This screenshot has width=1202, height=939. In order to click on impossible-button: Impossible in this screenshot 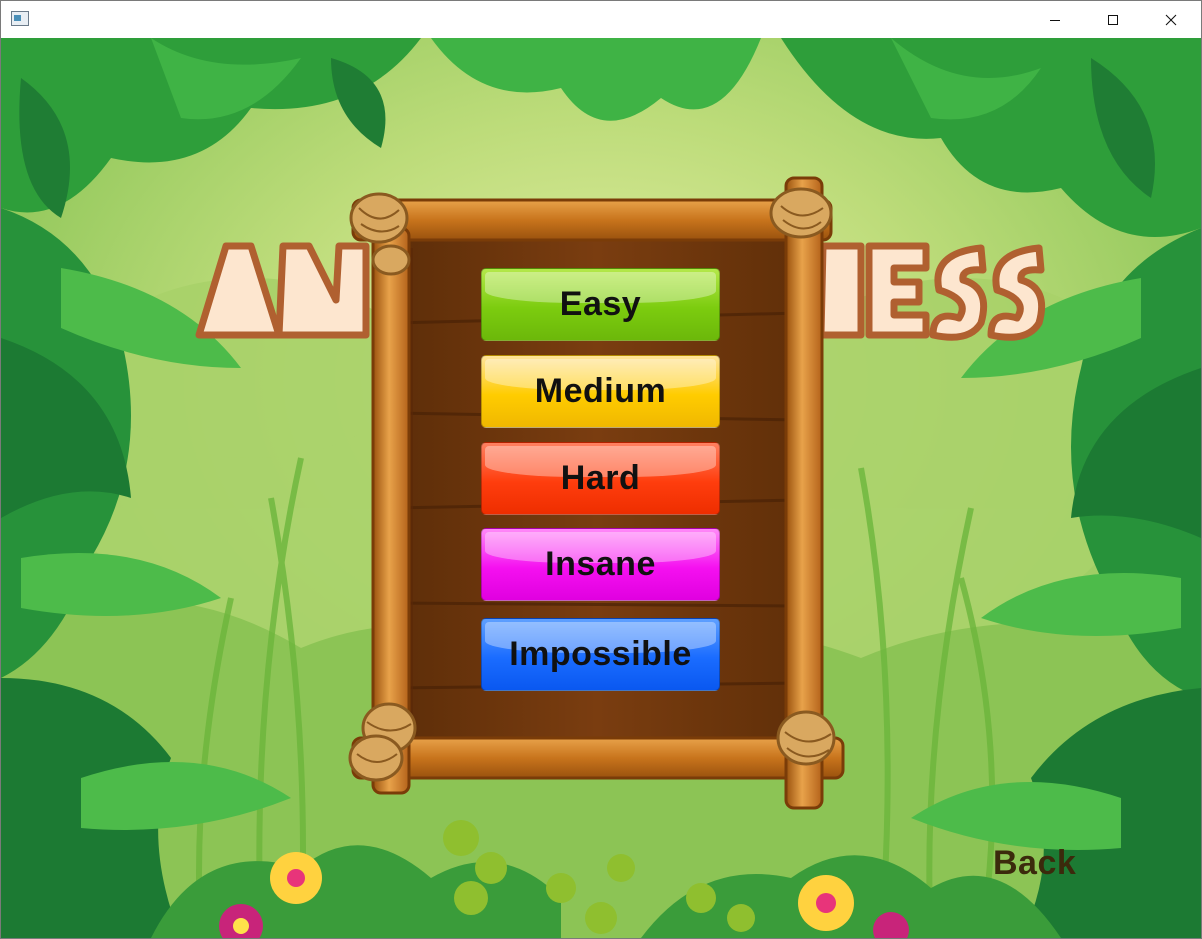, I will do `click(600, 654)`.